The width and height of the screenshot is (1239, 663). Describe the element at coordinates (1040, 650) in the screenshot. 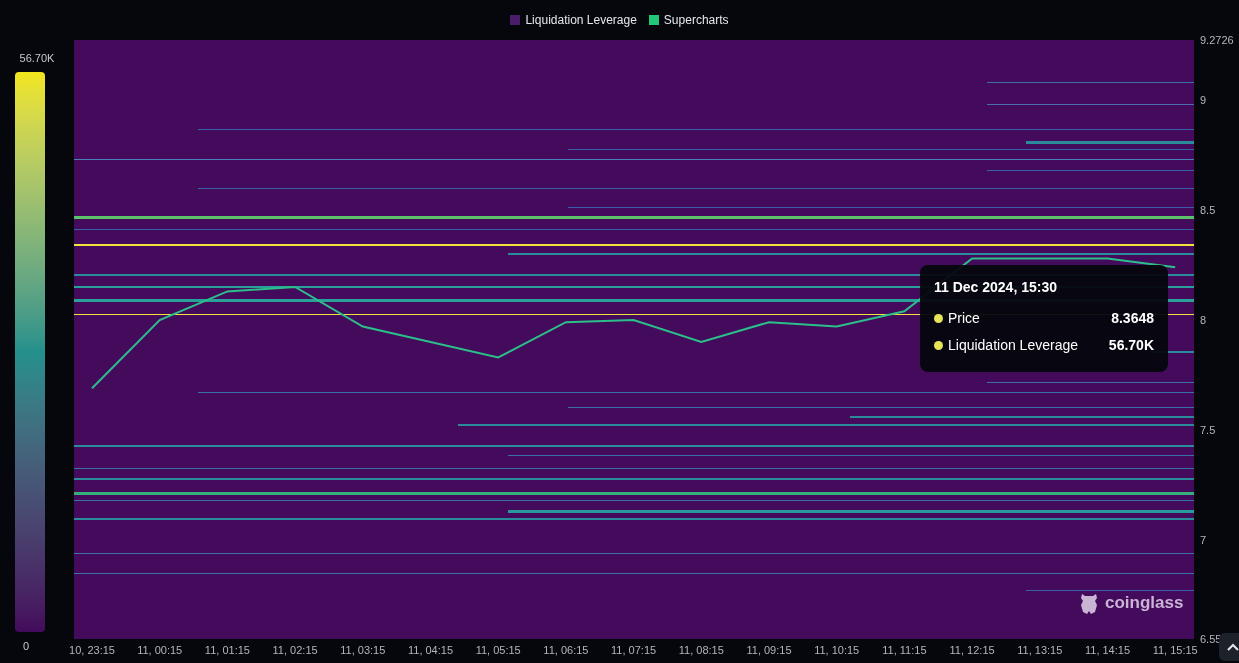

I see `x-tick-label: 11, 13:15` at that location.